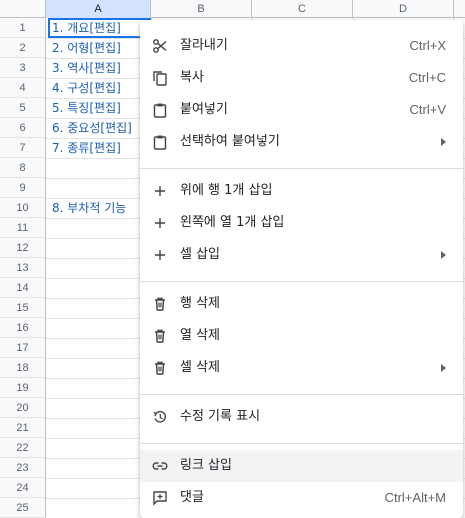 Image resolution: width=465 pixels, height=518 pixels. I want to click on row-header: 25, so click(23, 508).